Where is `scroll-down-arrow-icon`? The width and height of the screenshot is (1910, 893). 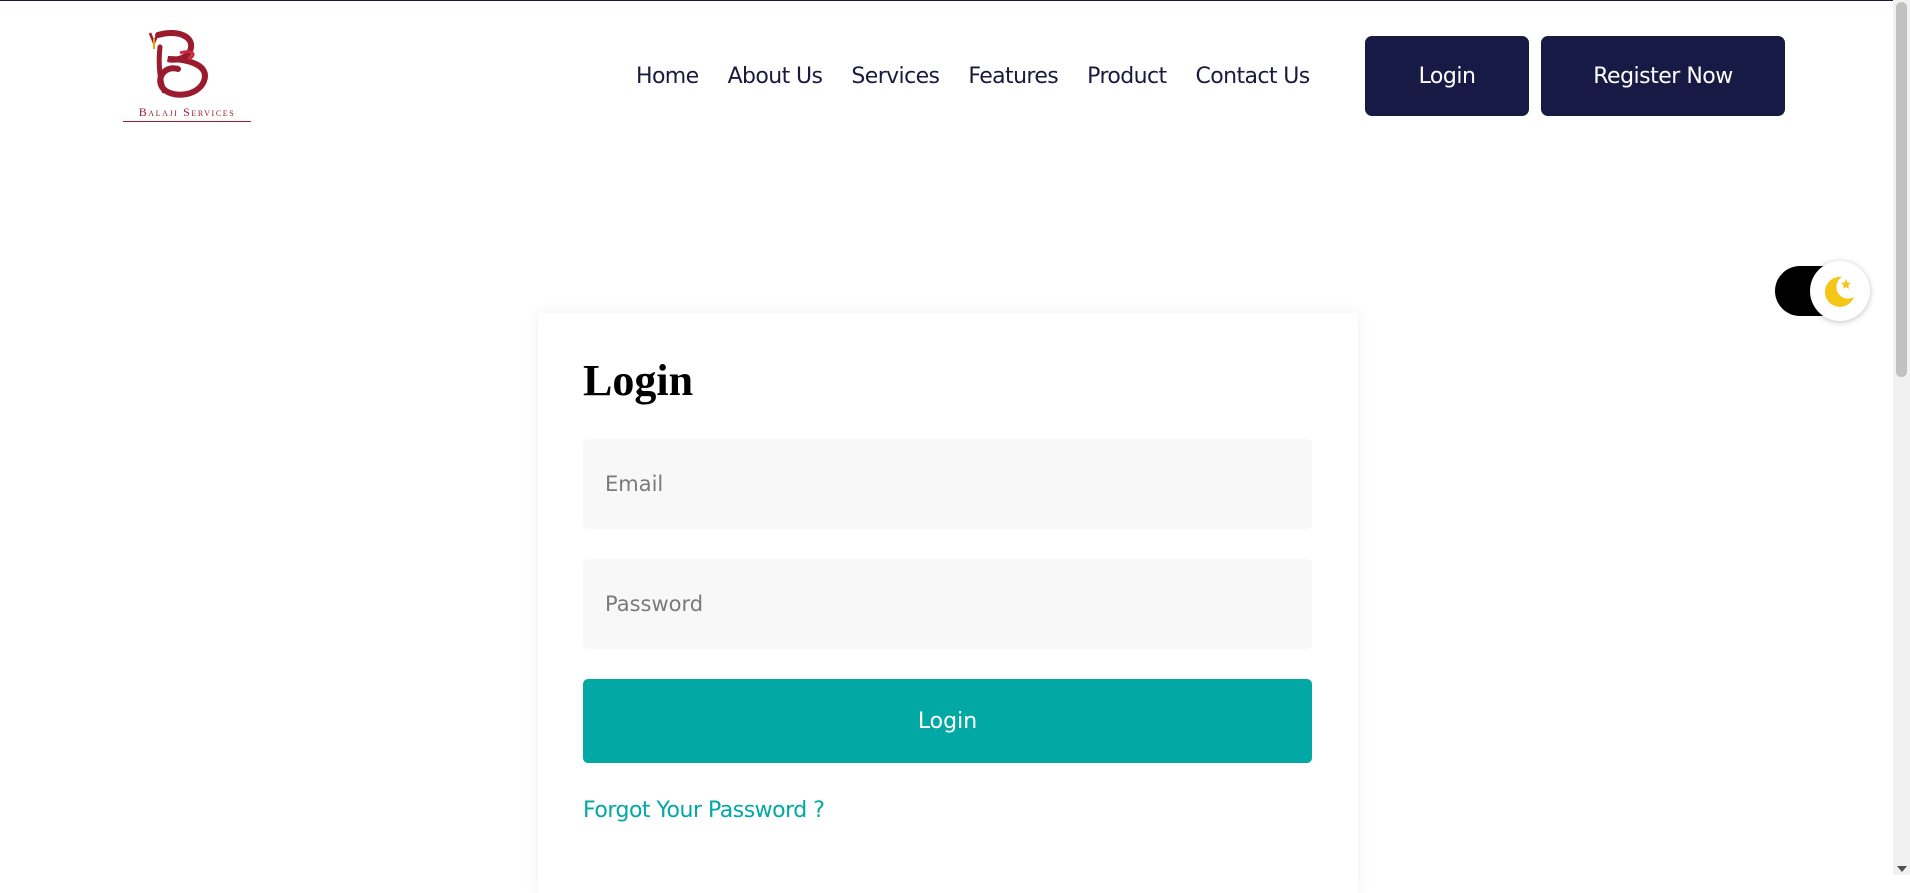
scroll-down-arrow-icon is located at coordinates (1902, 869).